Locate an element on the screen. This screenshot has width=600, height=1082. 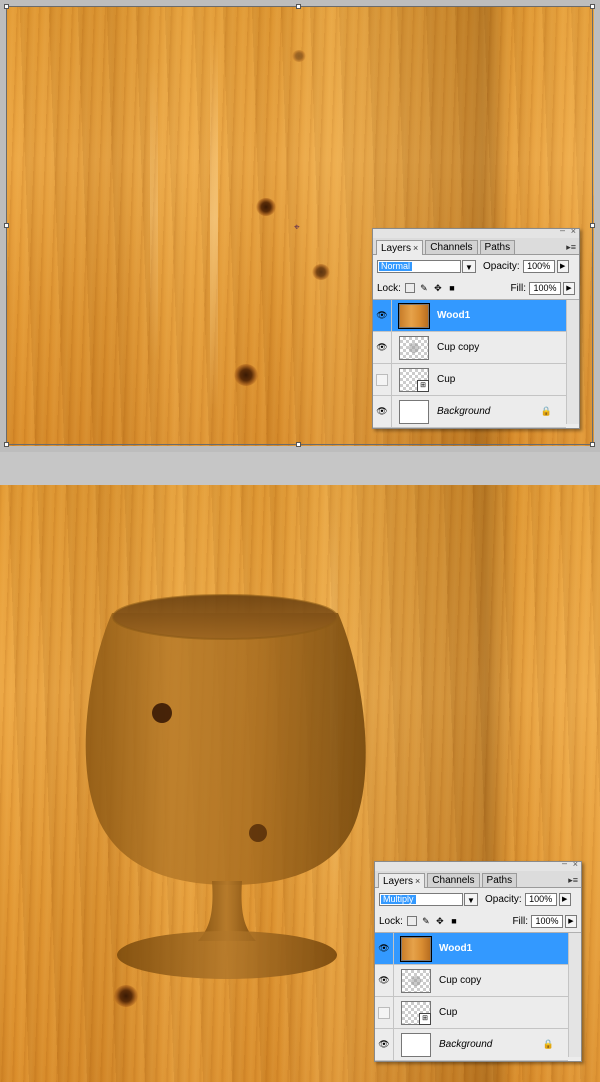
blend-row: Multiply ▼ Opacity: 100% ▶ is located at coordinates (478, 899).